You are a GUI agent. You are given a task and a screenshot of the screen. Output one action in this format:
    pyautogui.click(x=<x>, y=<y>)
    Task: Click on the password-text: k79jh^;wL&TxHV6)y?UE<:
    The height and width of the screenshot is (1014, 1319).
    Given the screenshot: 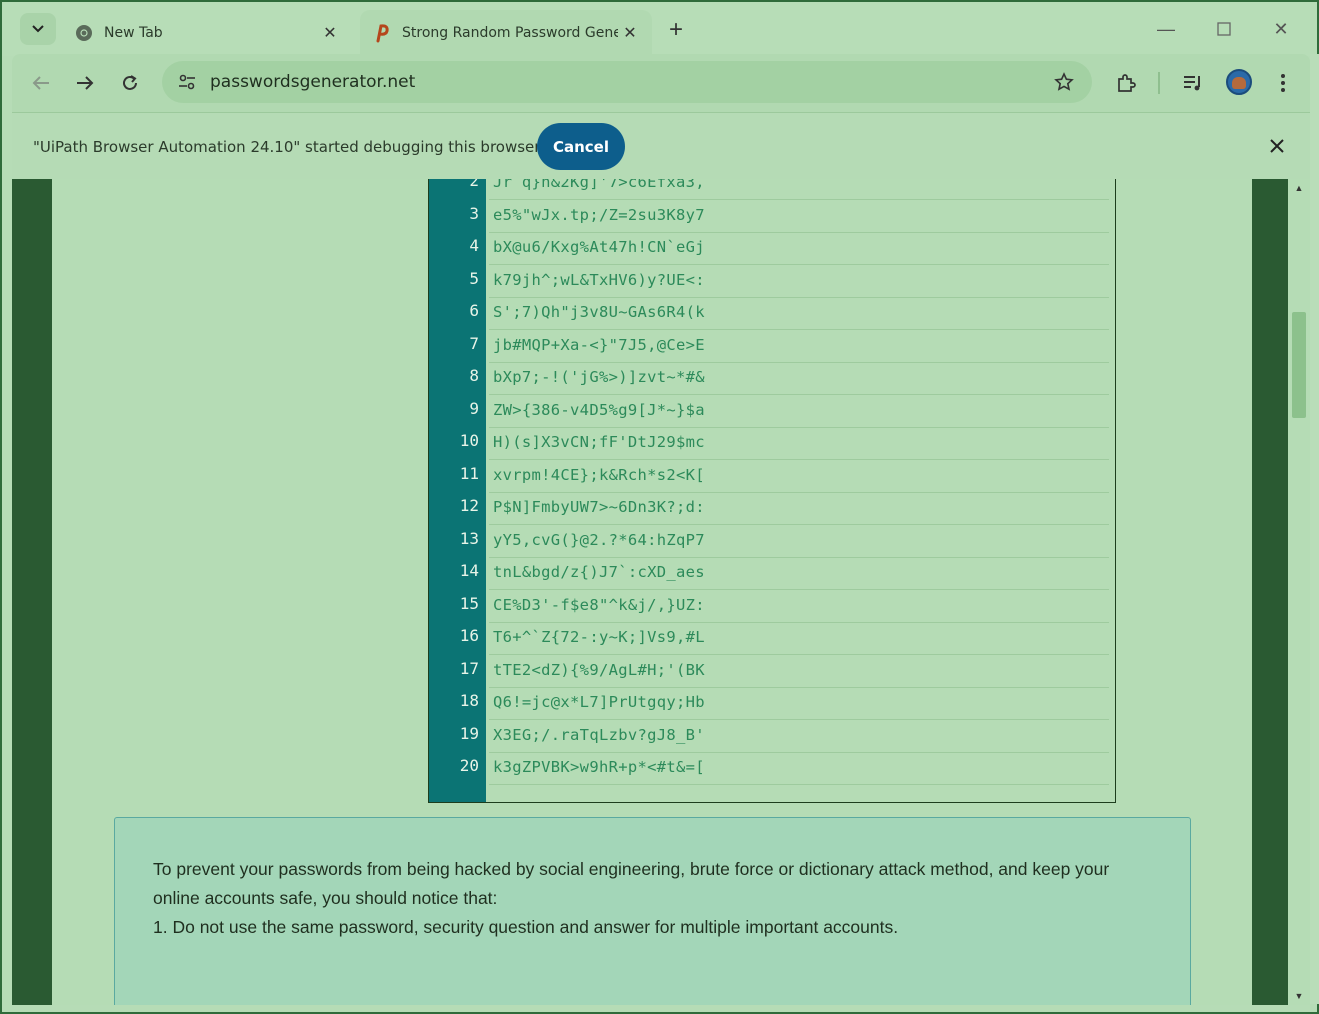 What is the action you would take?
    pyautogui.click(x=599, y=280)
    